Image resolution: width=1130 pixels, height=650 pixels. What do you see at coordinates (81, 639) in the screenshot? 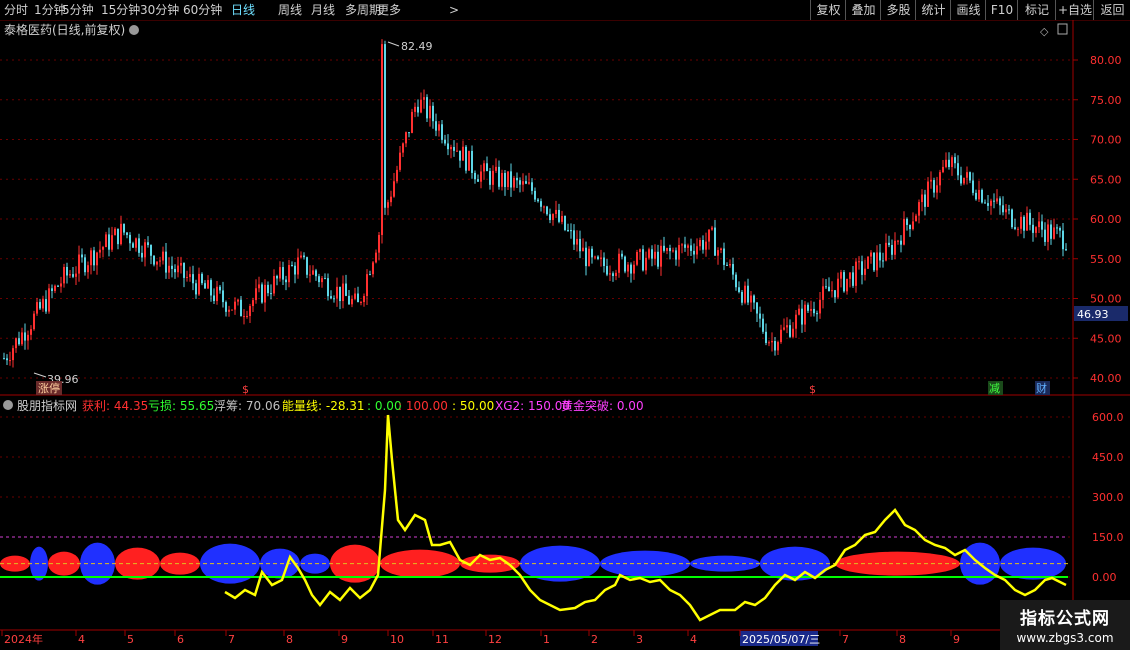
I see `time-label: 4` at bounding box center [81, 639].